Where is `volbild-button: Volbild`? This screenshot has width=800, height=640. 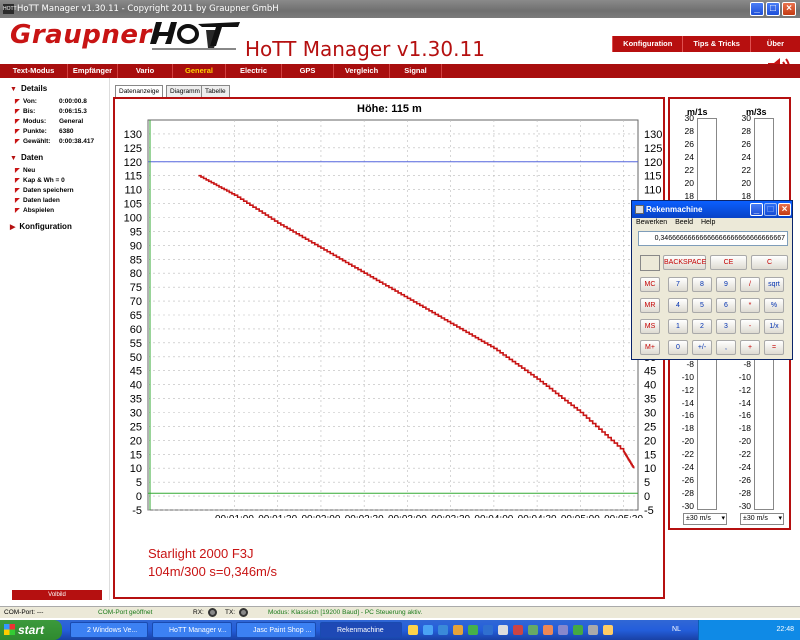
volbild-button: Volbild is located at coordinates (57, 595).